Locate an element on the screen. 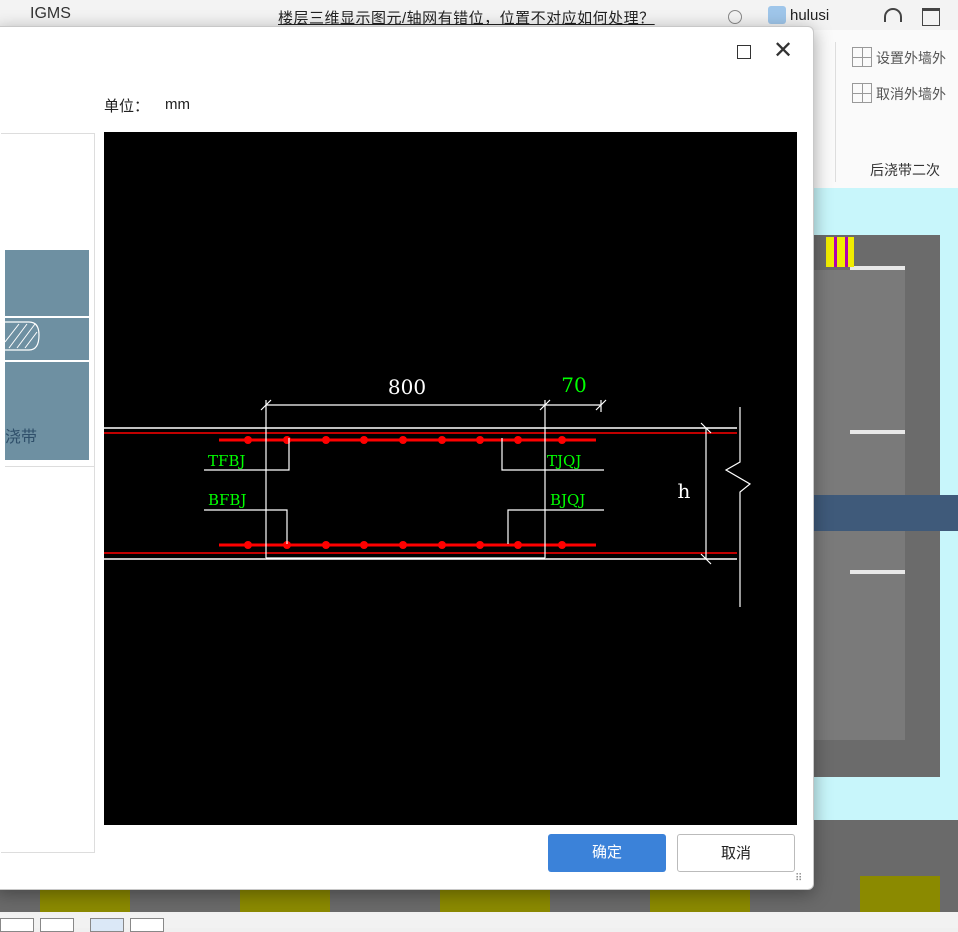 The width and height of the screenshot is (958, 932). ok-button: 确定 is located at coordinates (607, 853).